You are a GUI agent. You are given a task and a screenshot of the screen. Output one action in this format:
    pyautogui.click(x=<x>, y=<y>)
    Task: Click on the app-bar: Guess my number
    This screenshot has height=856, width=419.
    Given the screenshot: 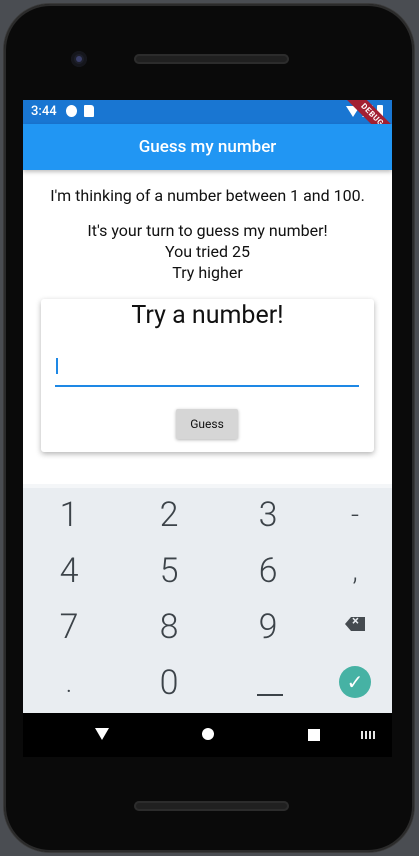 What is the action you would take?
    pyautogui.click(x=207, y=147)
    